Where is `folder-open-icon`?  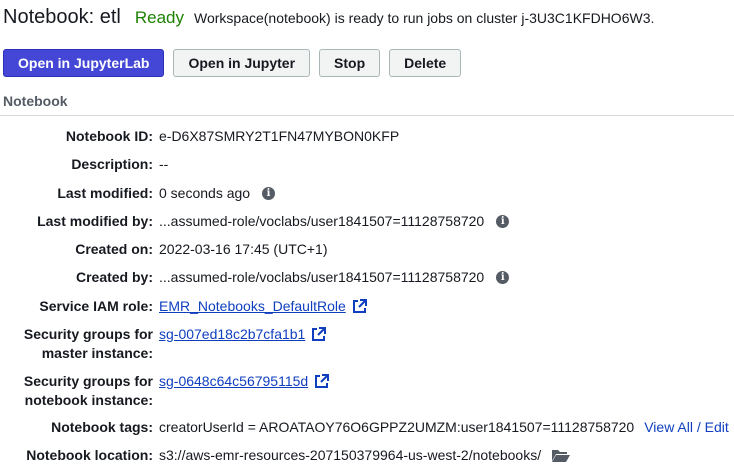
folder-open-icon is located at coordinates (561, 455).